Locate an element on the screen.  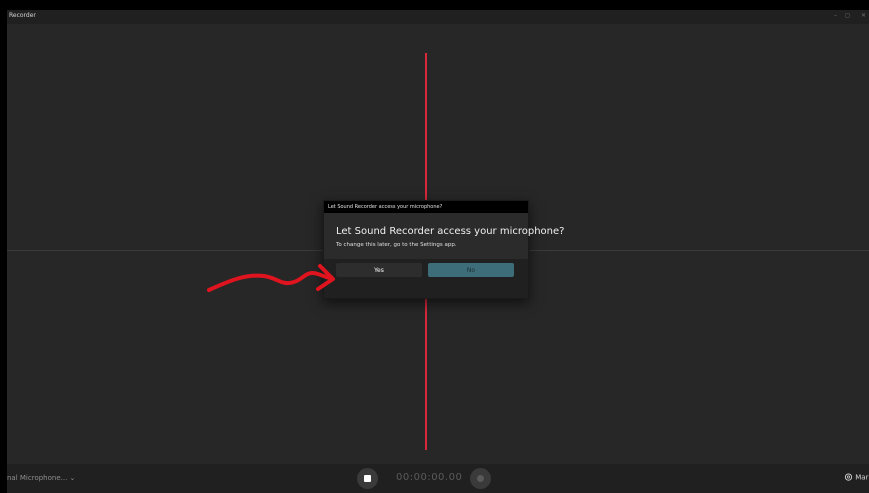
record-button is located at coordinates (480, 478).